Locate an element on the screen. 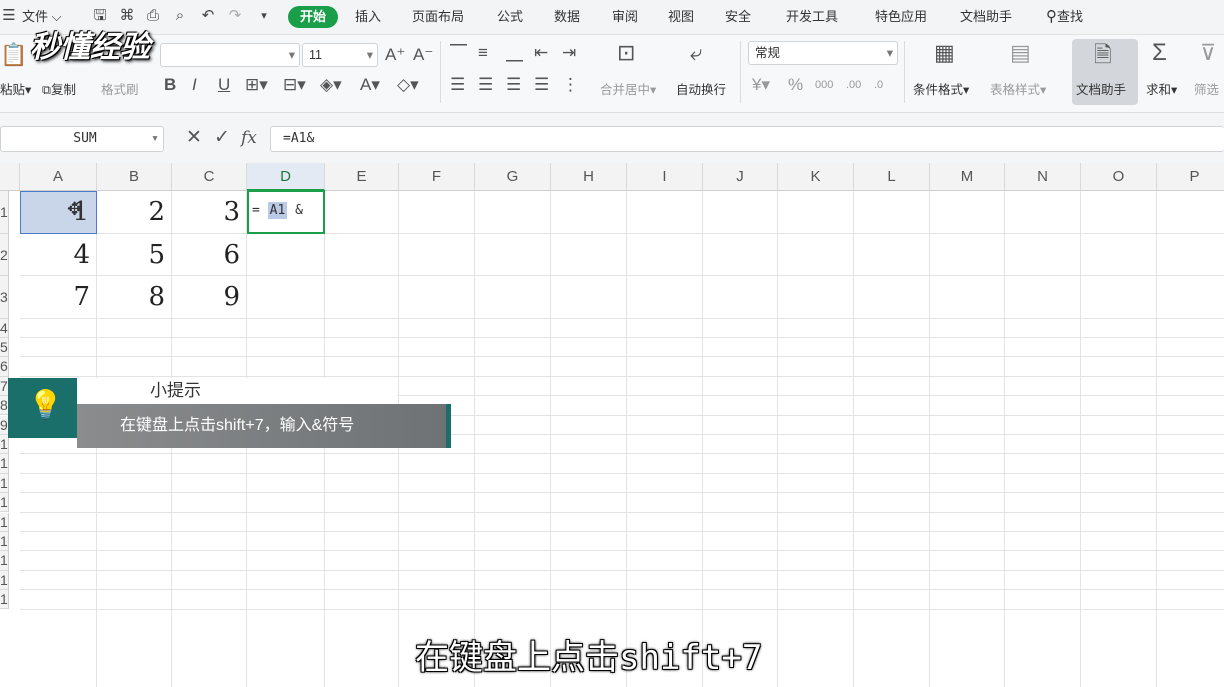 The image size is (1224, 687). column-header-c: C is located at coordinates (209, 177).